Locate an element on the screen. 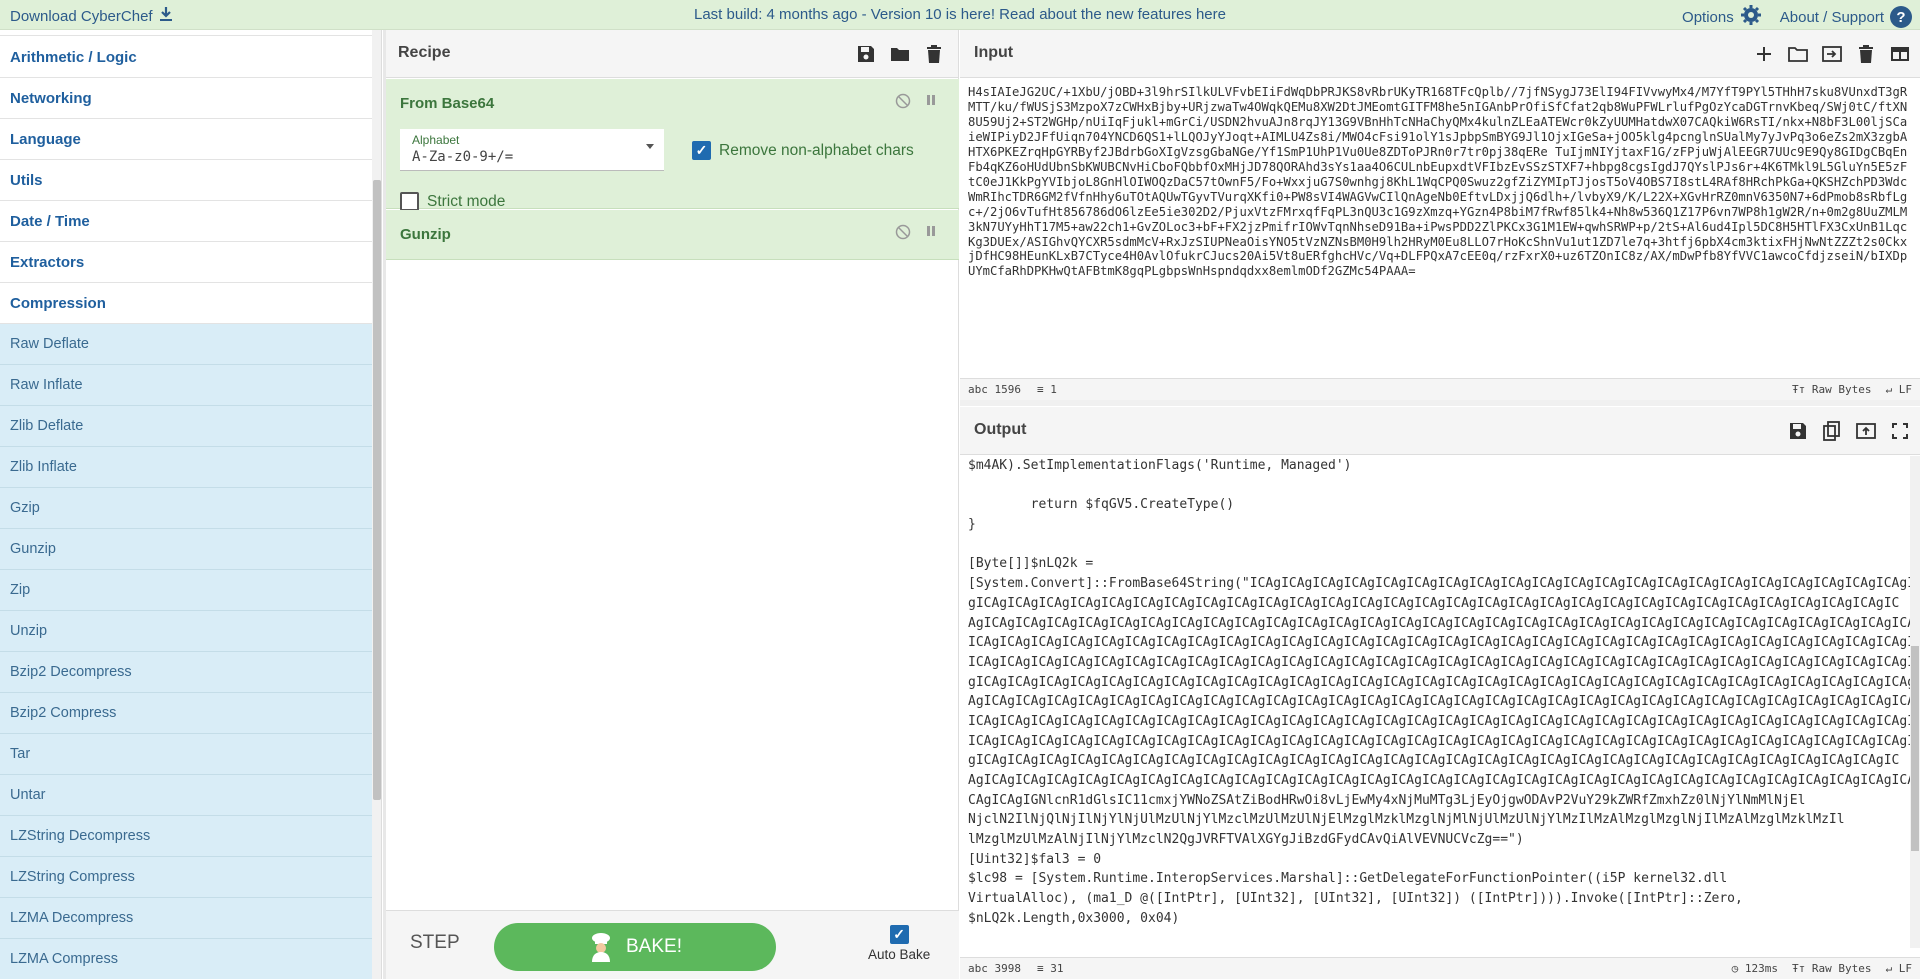 The height and width of the screenshot is (979, 1920). recipe-title: Recipe is located at coordinates (424, 52).